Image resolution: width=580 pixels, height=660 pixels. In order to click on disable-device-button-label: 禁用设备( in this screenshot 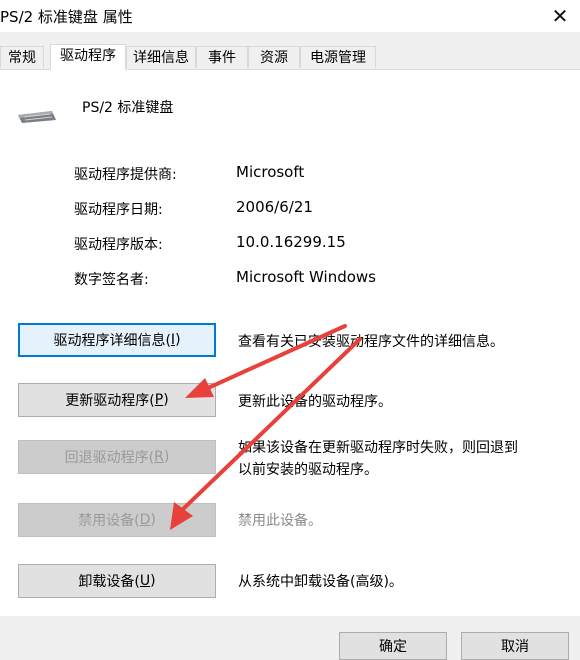, I will do `click(109, 521)`.